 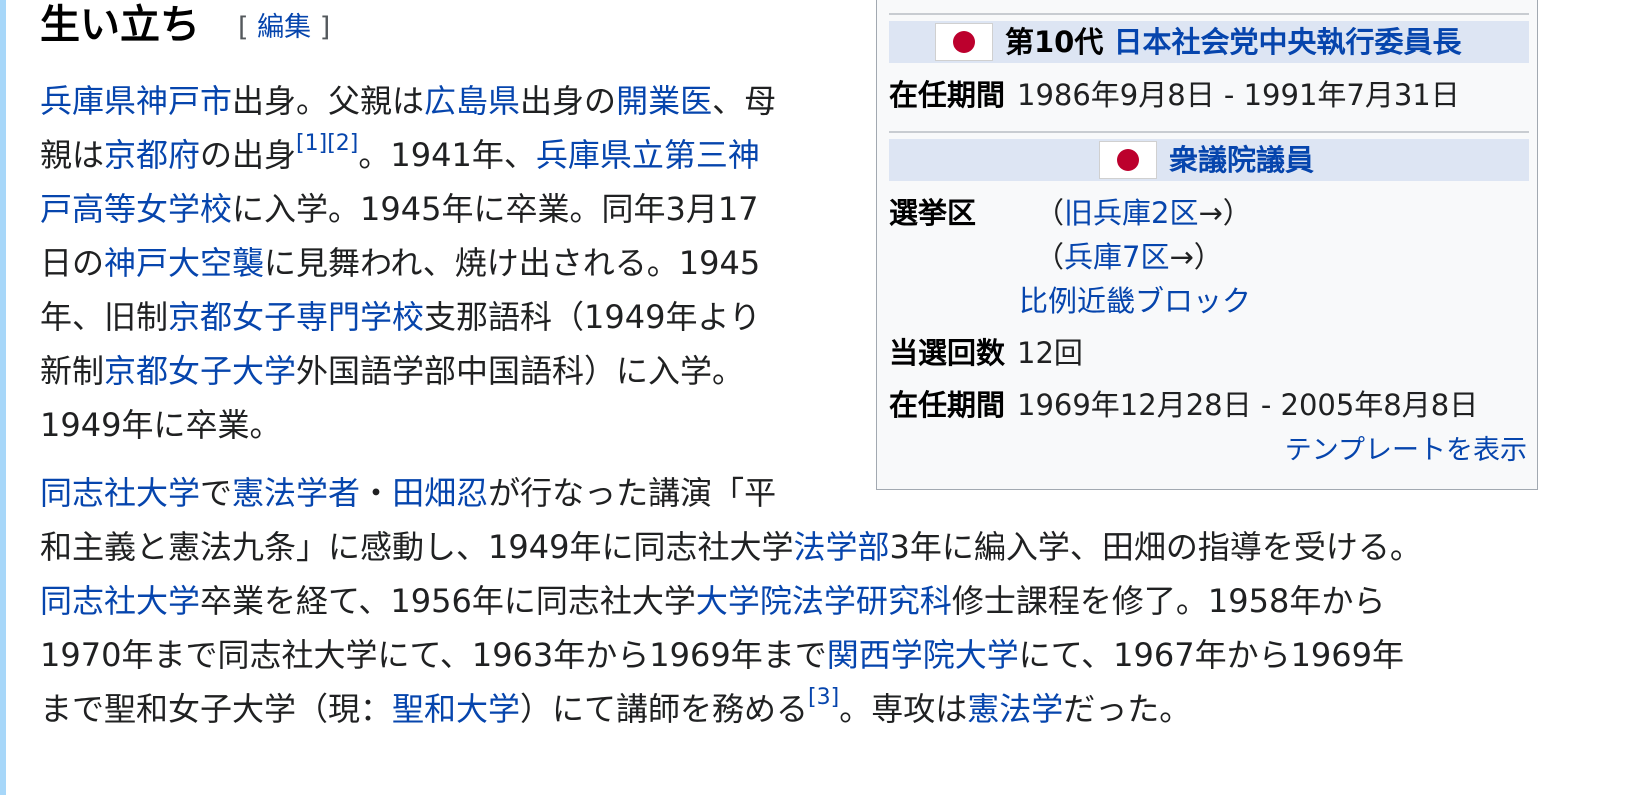 What do you see at coordinates (248, 155) in the screenshot?
I see `body-text: の出身` at bounding box center [248, 155].